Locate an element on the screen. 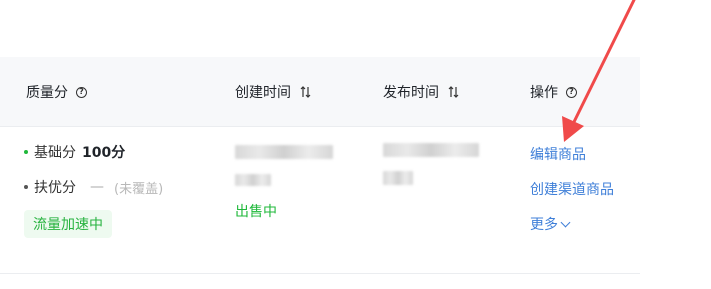  column-header-published: 发布时间 is located at coordinates (421, 92).